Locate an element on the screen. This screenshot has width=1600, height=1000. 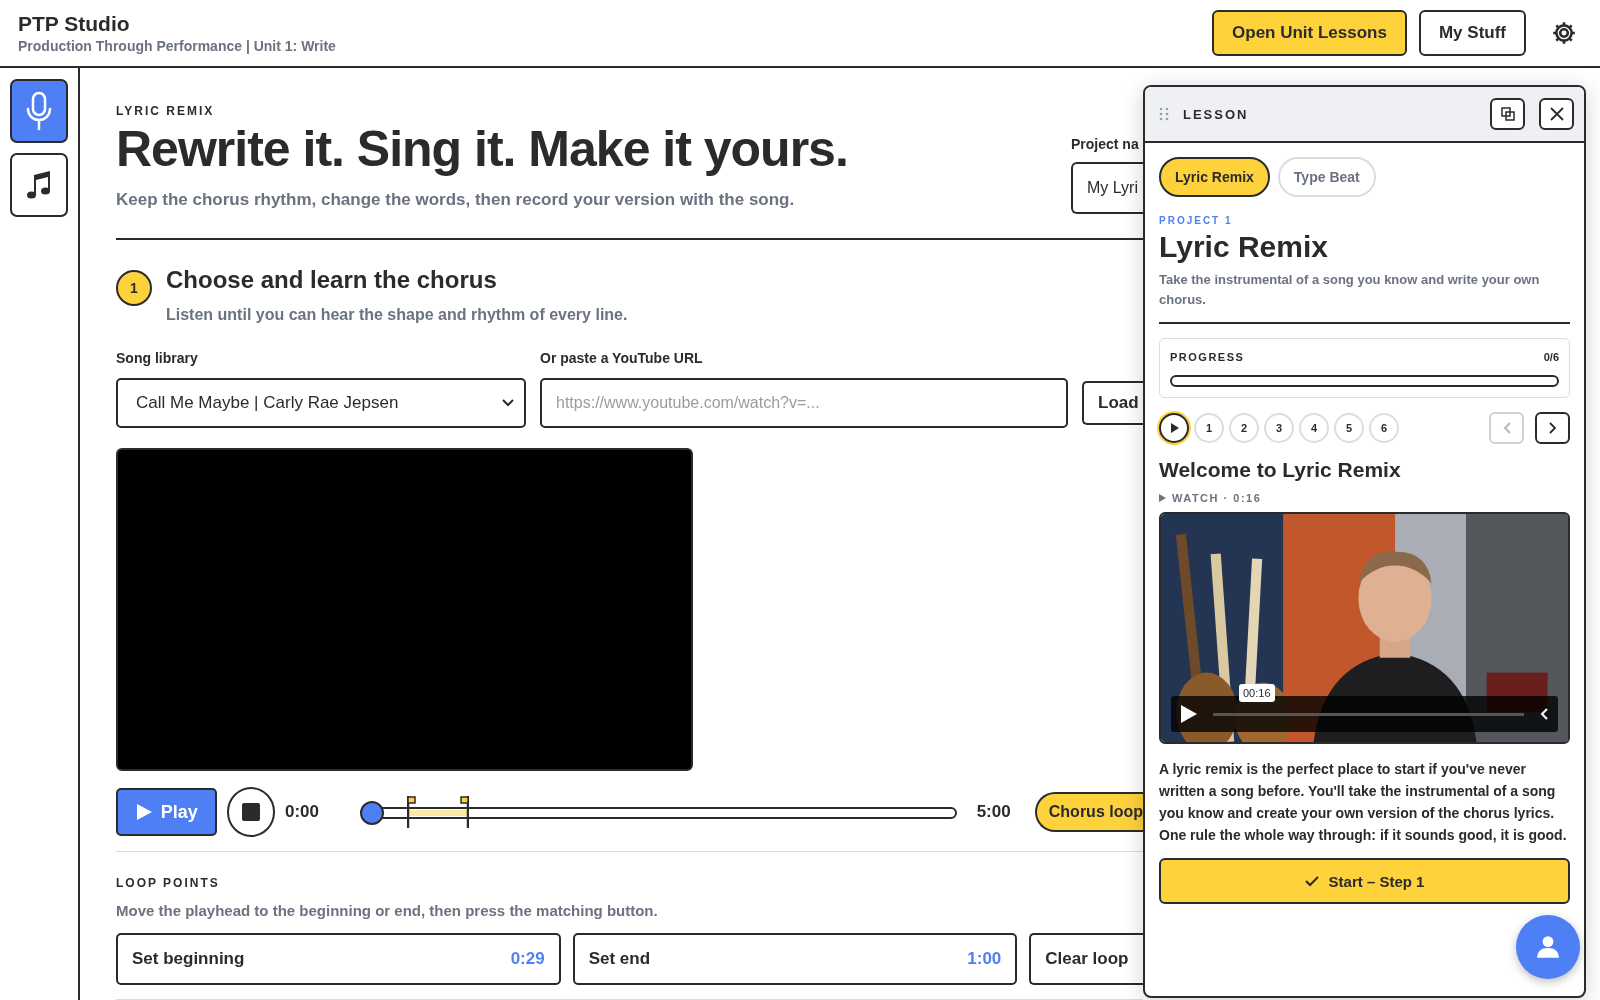
settings-icon is located at coordinates (1564, 33).